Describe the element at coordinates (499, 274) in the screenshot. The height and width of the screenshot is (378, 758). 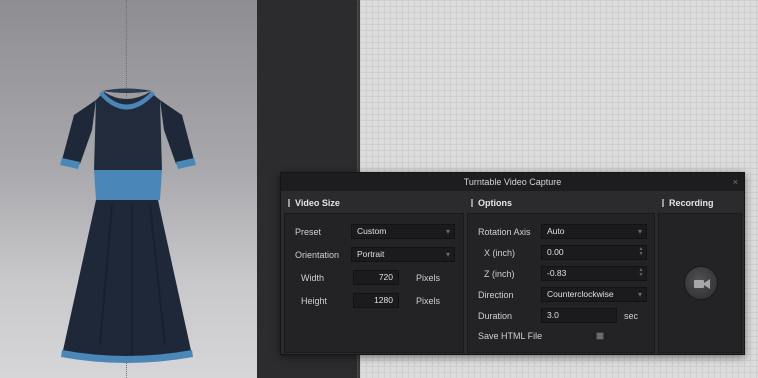
I see `z-inch-label: Z (inch)` at that location.